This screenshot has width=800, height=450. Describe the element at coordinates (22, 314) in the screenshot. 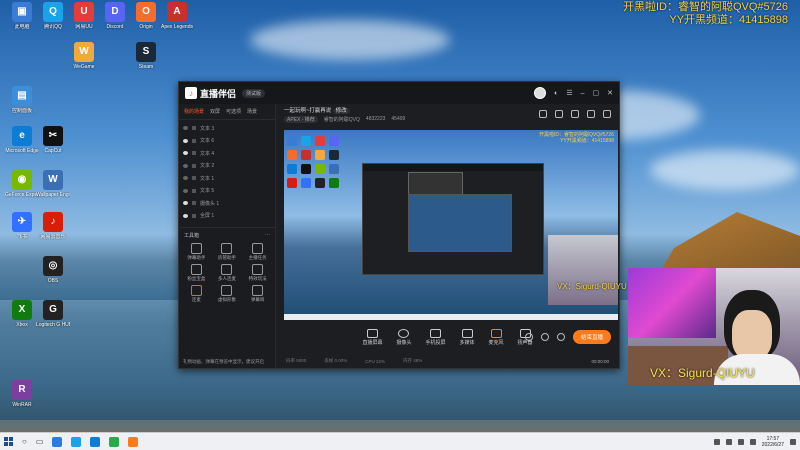

I see `desktop-icon: X Xbox` at that location.